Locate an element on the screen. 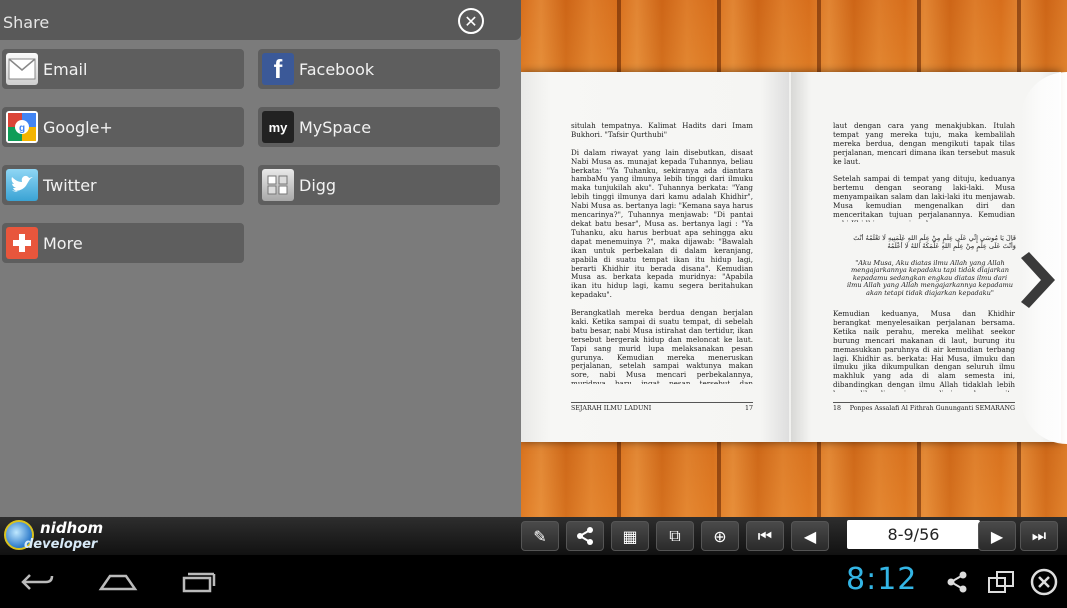 This screenshot has height=608, width=1067. share-digg-button: Digg is located at coordinates (379, 185).